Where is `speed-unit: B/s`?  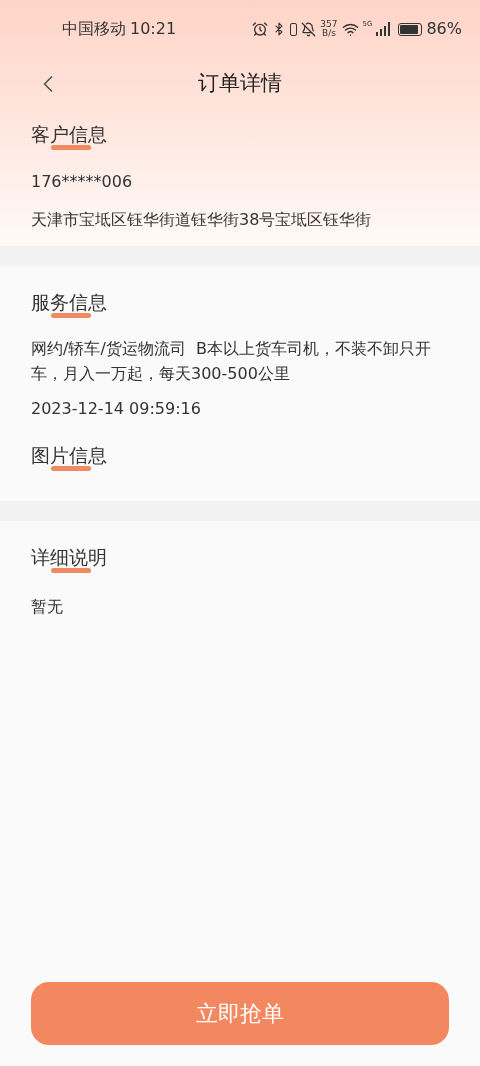 speed-unit: B/s is located at coordinates (329, 33).